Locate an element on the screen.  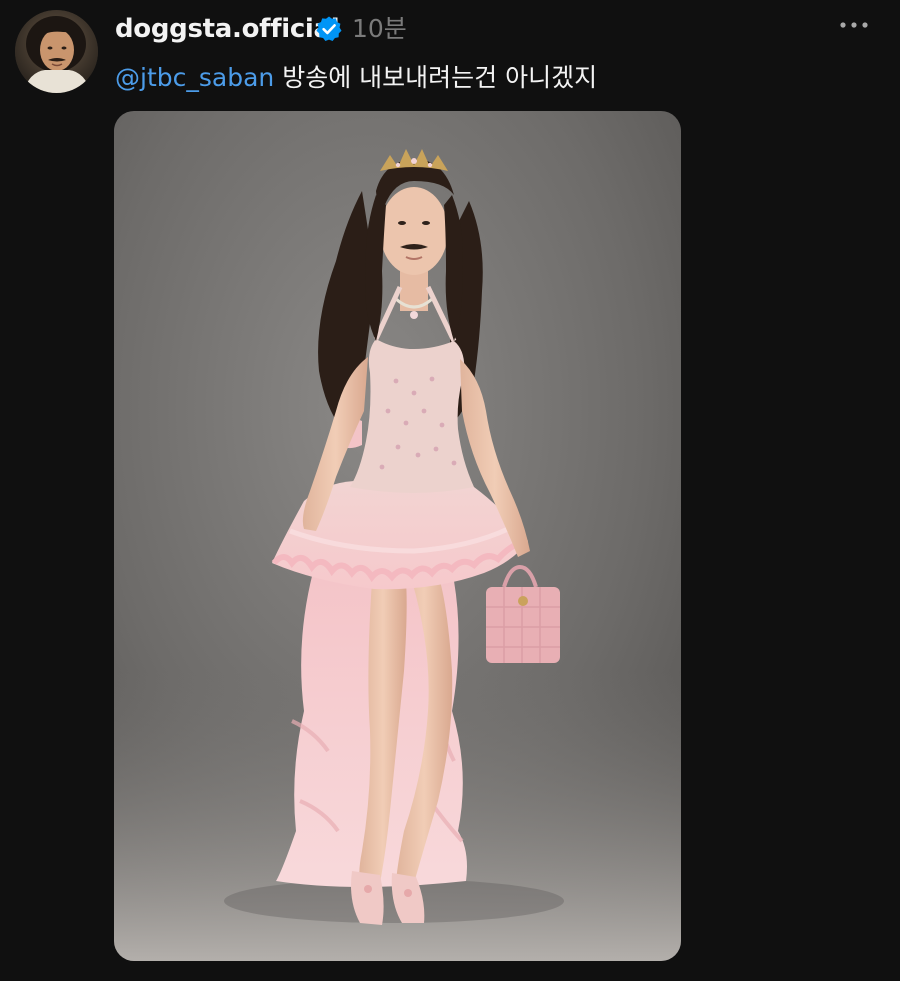
avatar-image is located at coordinates (56, 51).